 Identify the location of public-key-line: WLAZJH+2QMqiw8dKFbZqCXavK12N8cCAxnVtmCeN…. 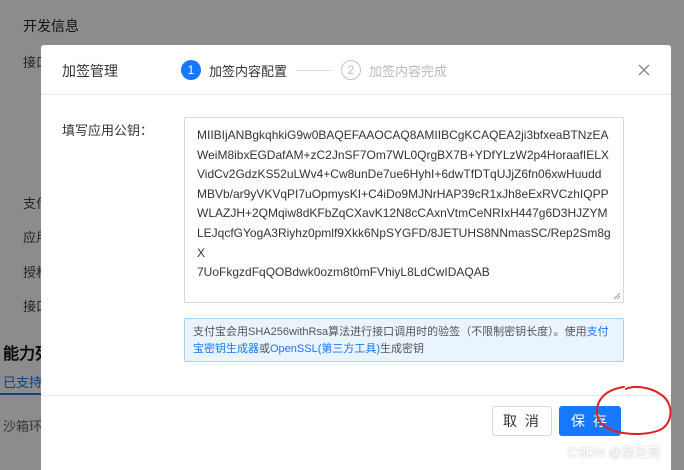
(402, 213).